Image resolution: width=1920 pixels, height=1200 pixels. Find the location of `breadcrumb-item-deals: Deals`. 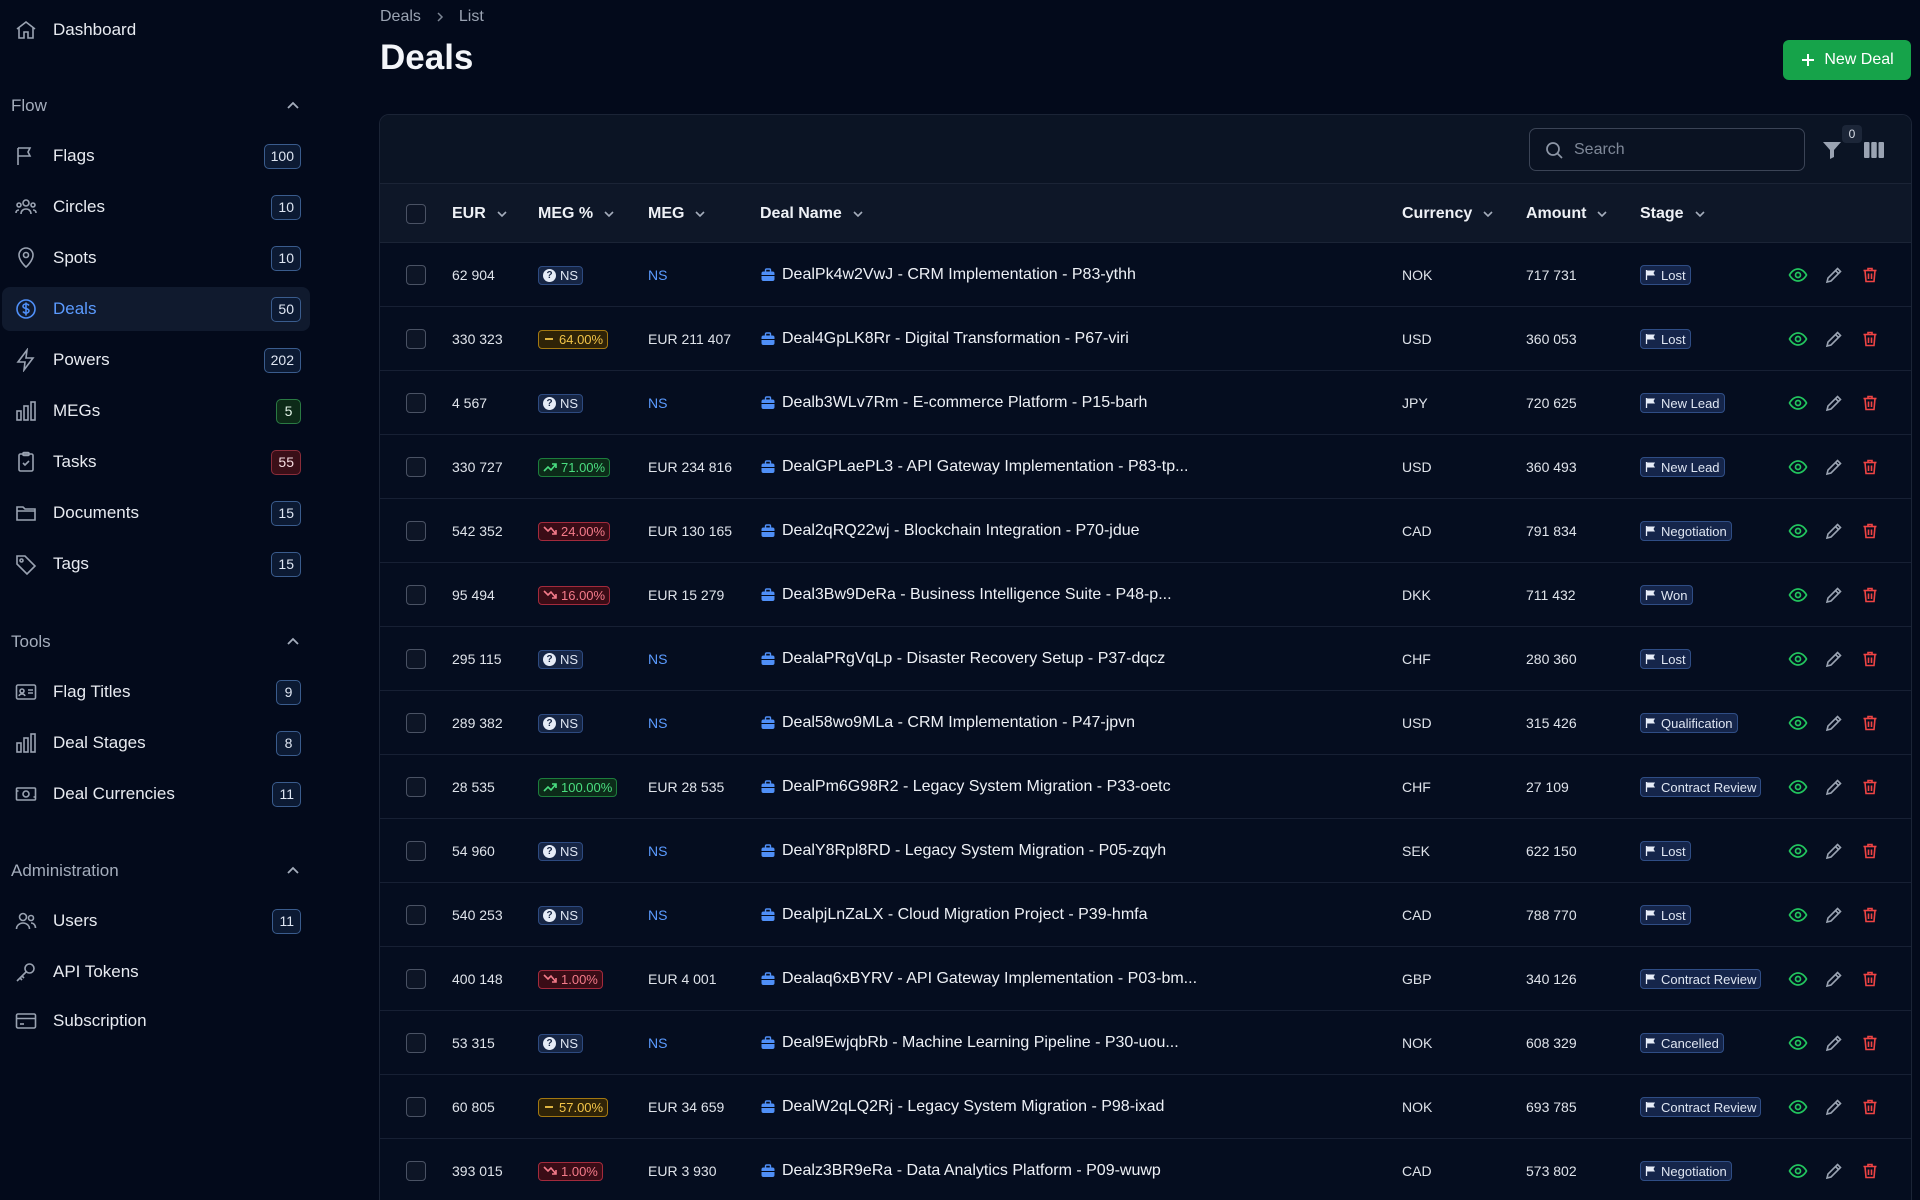

breadcrumb-item-deals: Deals is located at coordinates (400, 17).